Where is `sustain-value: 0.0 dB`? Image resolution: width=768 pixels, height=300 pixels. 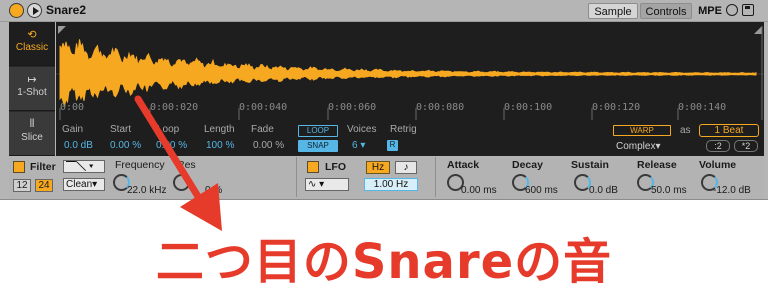 sustain-value: 0.0 dB is located at coordinates (603, 190).